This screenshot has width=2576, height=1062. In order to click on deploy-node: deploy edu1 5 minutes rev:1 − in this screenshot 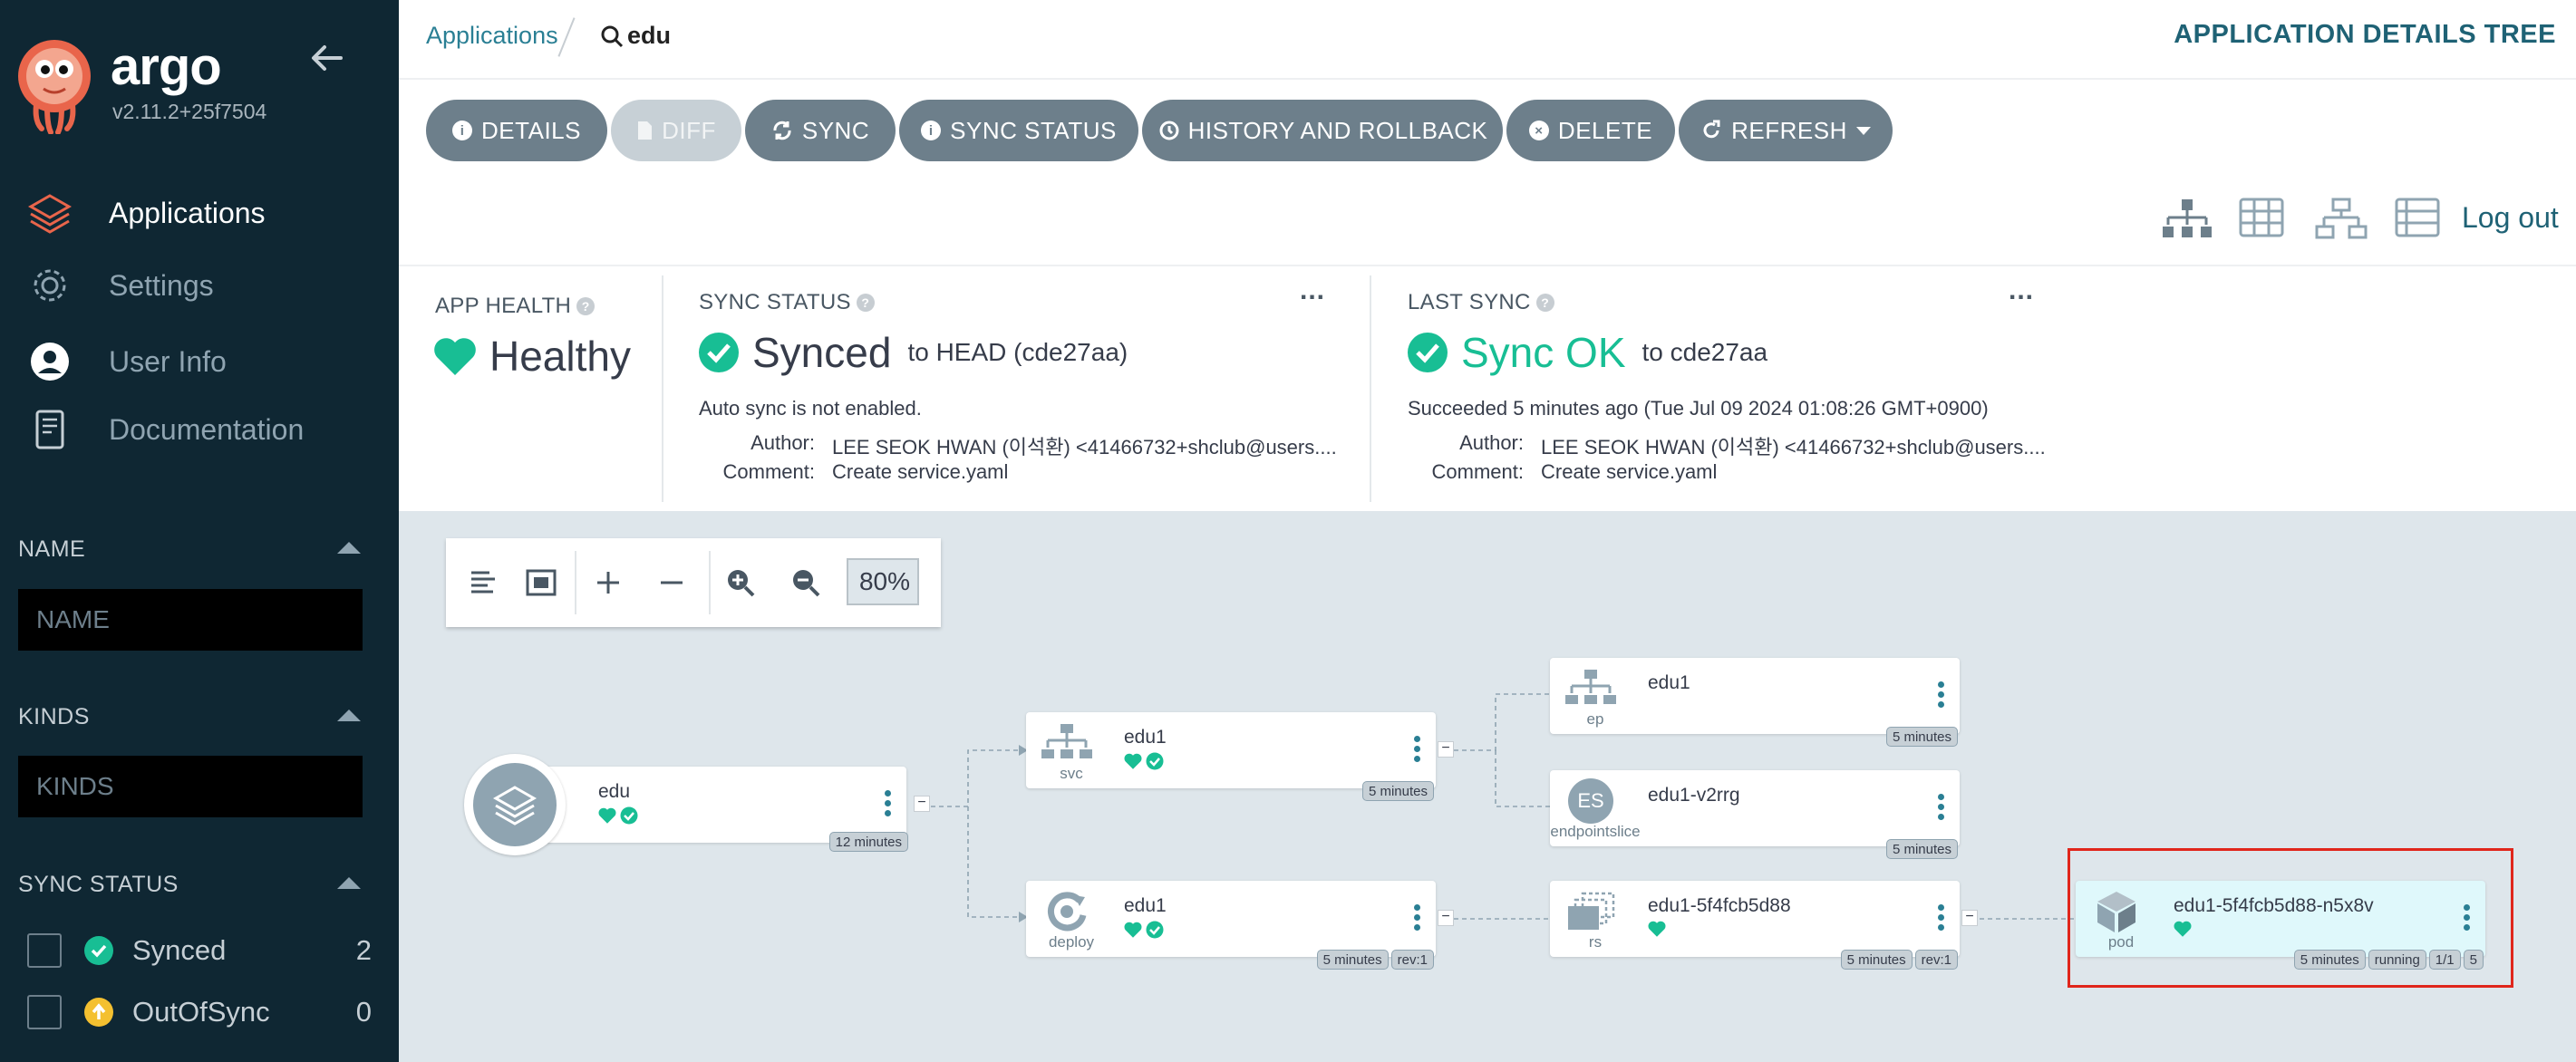, I will do `click(1240, 926)`.